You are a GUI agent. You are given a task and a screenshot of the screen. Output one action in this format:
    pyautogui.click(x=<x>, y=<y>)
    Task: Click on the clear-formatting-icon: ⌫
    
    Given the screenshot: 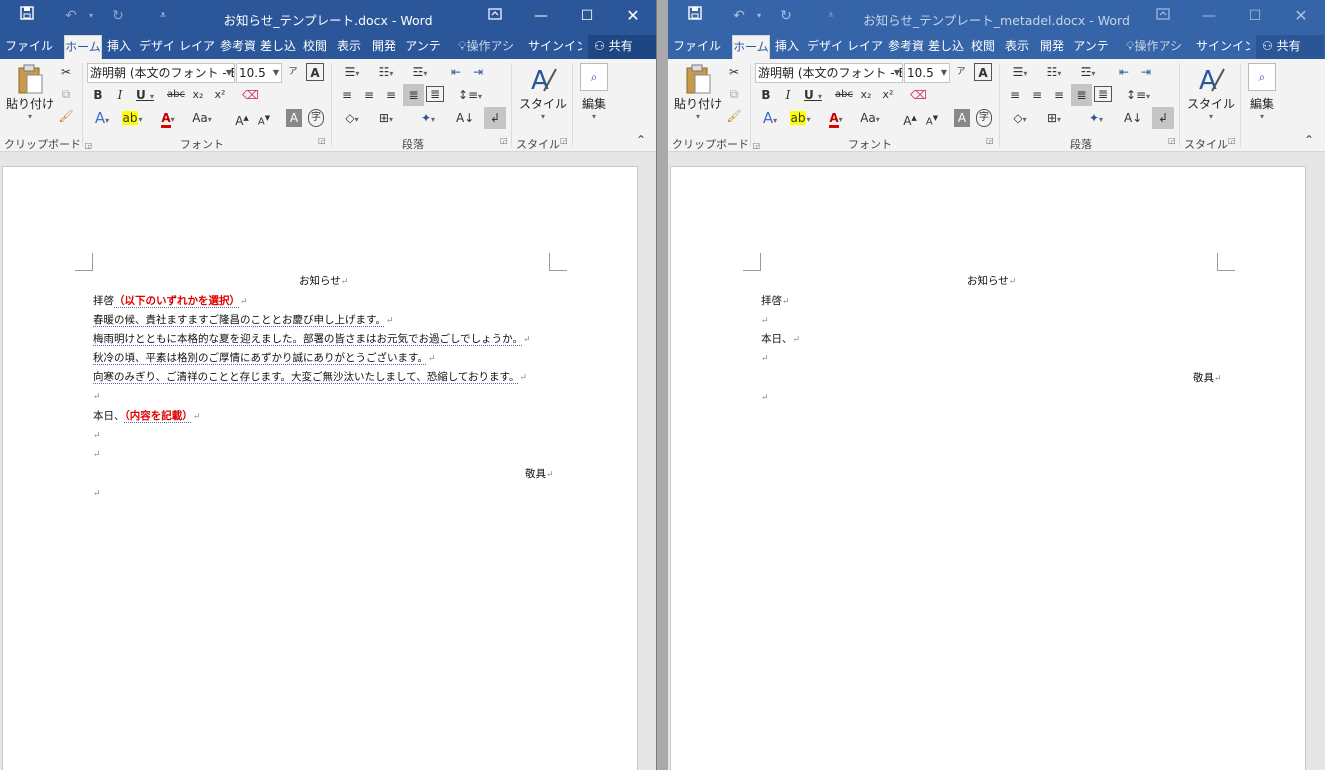 What is the action you would take?
    pyautogui.click(x=918, y=95)
    